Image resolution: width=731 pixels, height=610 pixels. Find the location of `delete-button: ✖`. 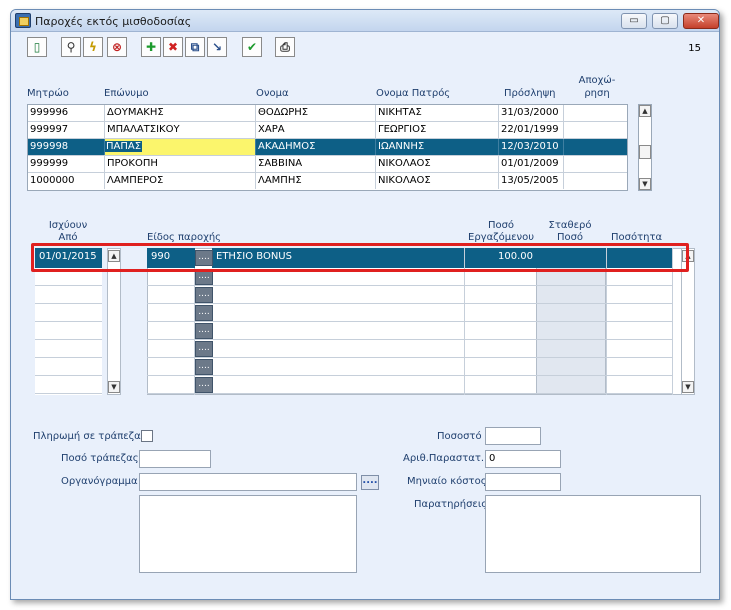

delete-button: ✖ is located at coordinates (173, 47).